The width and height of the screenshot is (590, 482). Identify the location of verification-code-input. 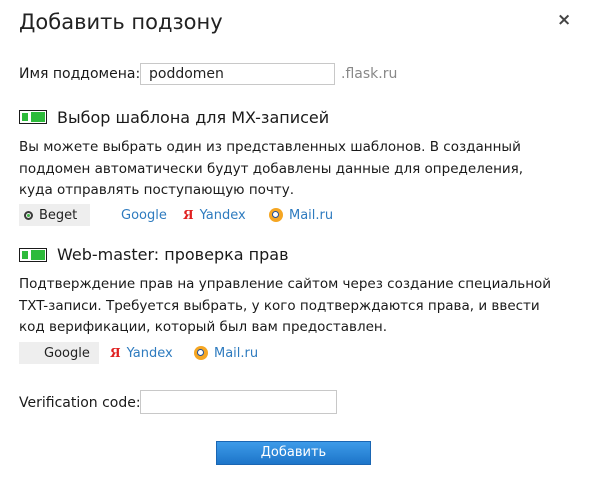
(238, 402).